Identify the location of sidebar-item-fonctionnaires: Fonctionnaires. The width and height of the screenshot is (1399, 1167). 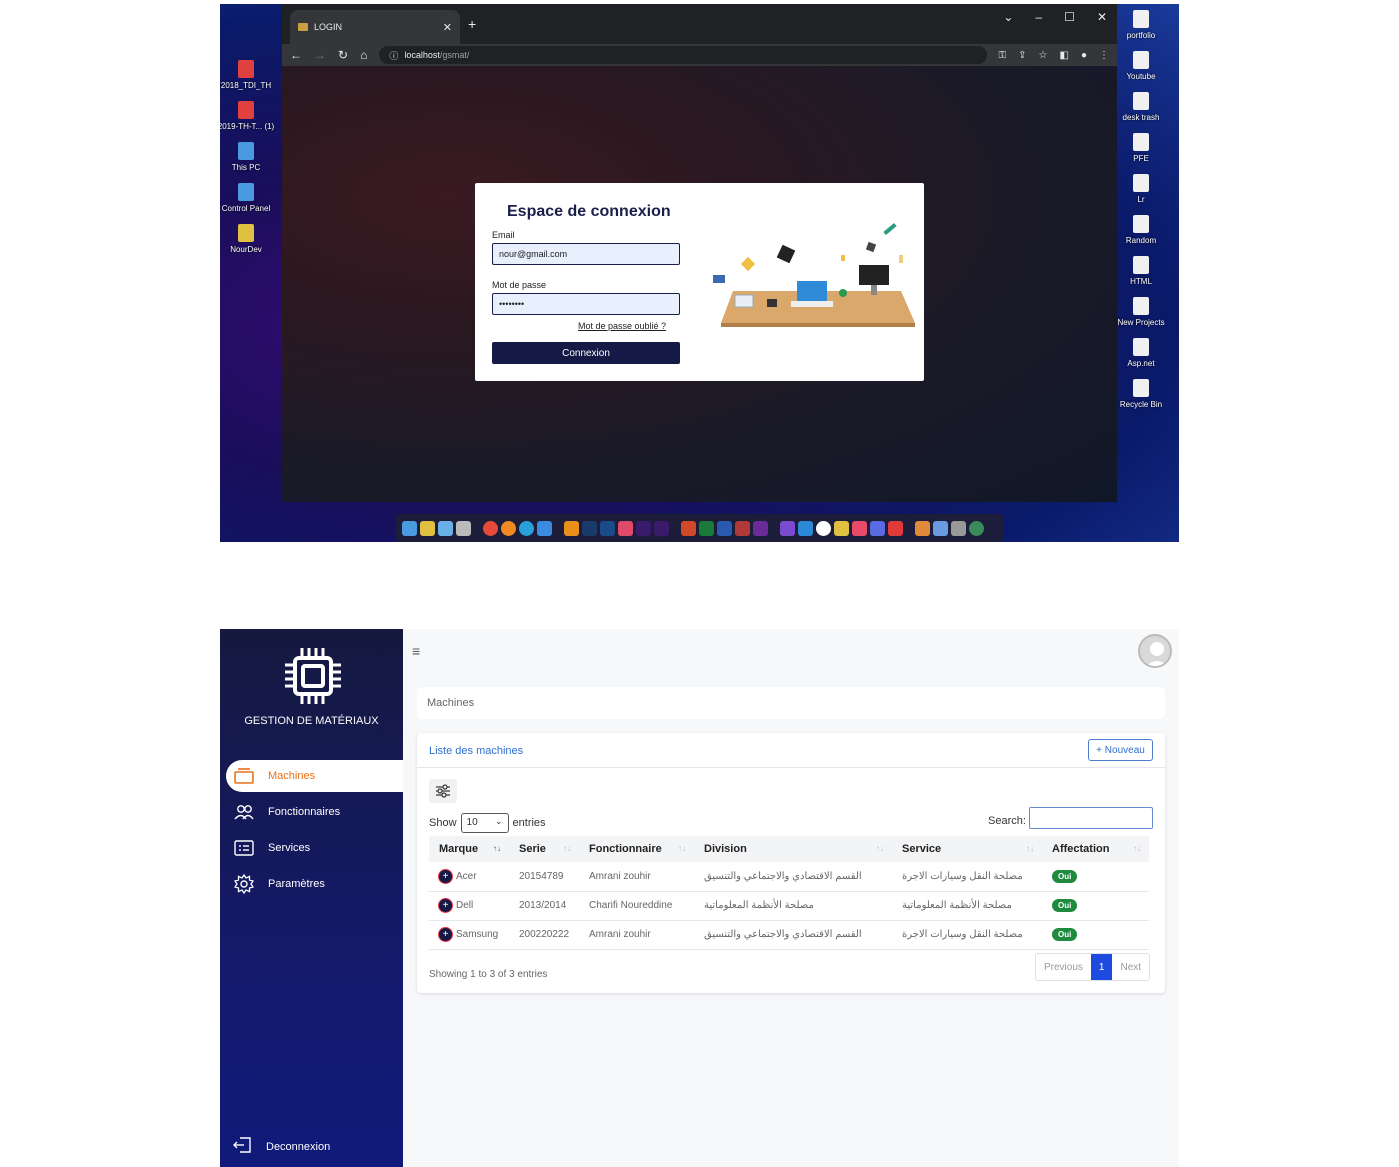
(314, 812).